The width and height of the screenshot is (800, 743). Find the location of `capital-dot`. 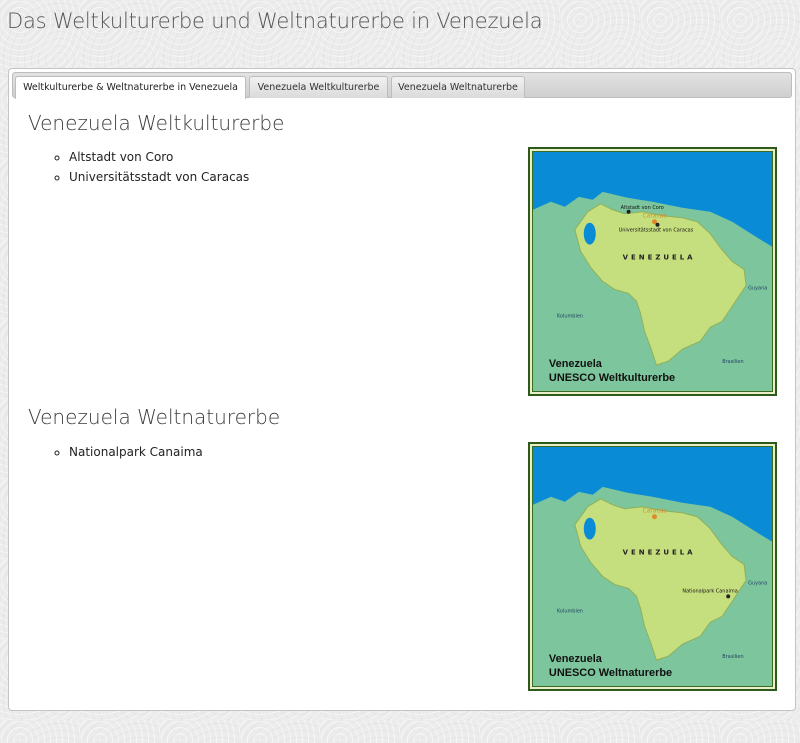

capital-dot is located at coordinates (654, 517).